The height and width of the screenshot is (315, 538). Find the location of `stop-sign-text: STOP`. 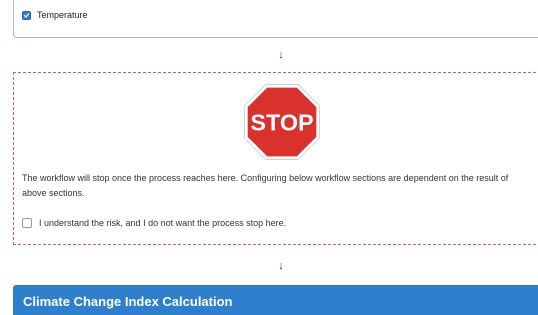

stop-sign-text: STOP is located at coordinates (281, 123).